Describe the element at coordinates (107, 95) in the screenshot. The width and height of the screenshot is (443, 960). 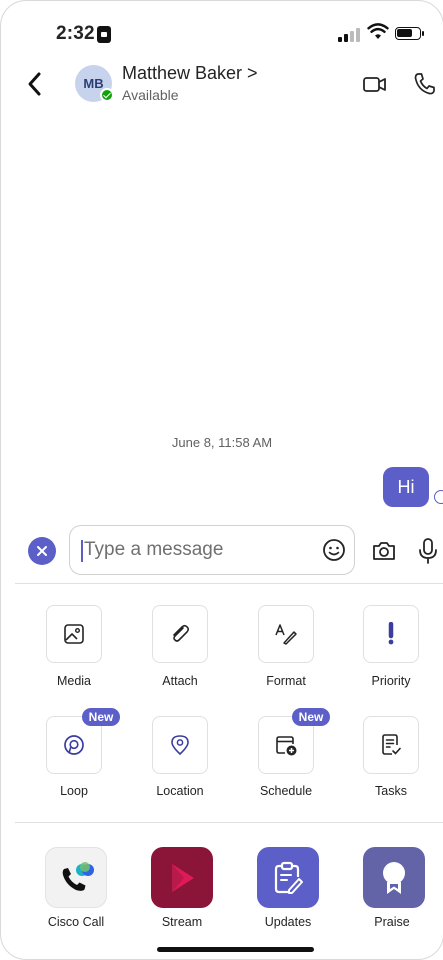
I see `presence-available-icon` at that location.